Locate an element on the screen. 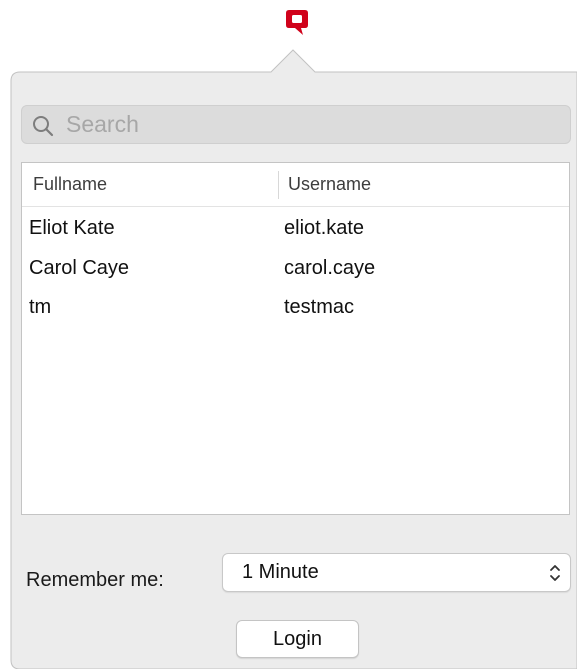 The image size is (577, 669). cell-fullname: Carol Caye is located at coordinates (79, 268).